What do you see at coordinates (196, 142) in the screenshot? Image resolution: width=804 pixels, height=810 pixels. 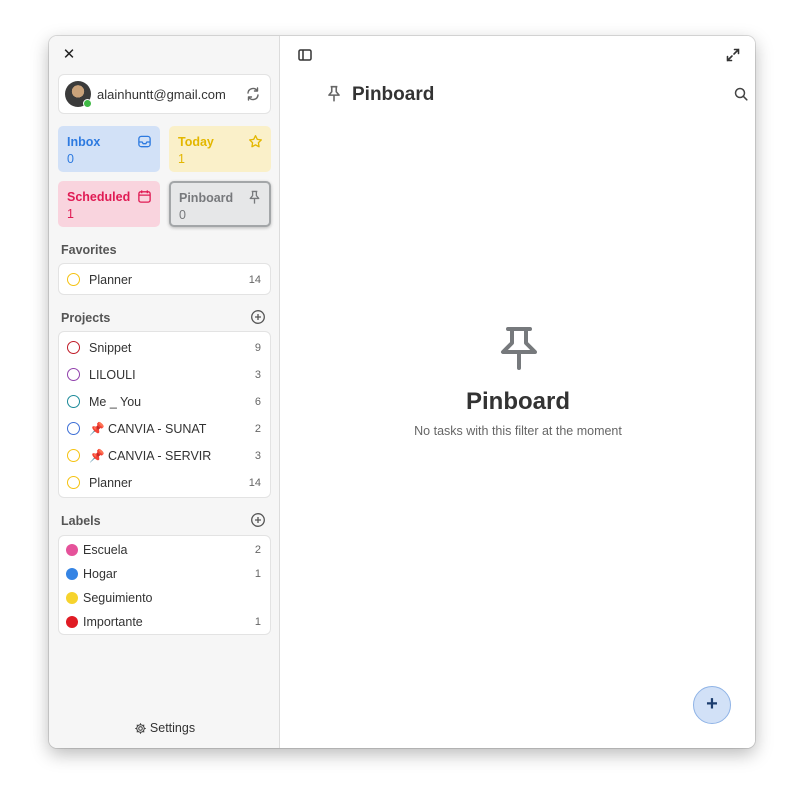 I see `filter-today-label: Today` at bounding box center [196, 142].